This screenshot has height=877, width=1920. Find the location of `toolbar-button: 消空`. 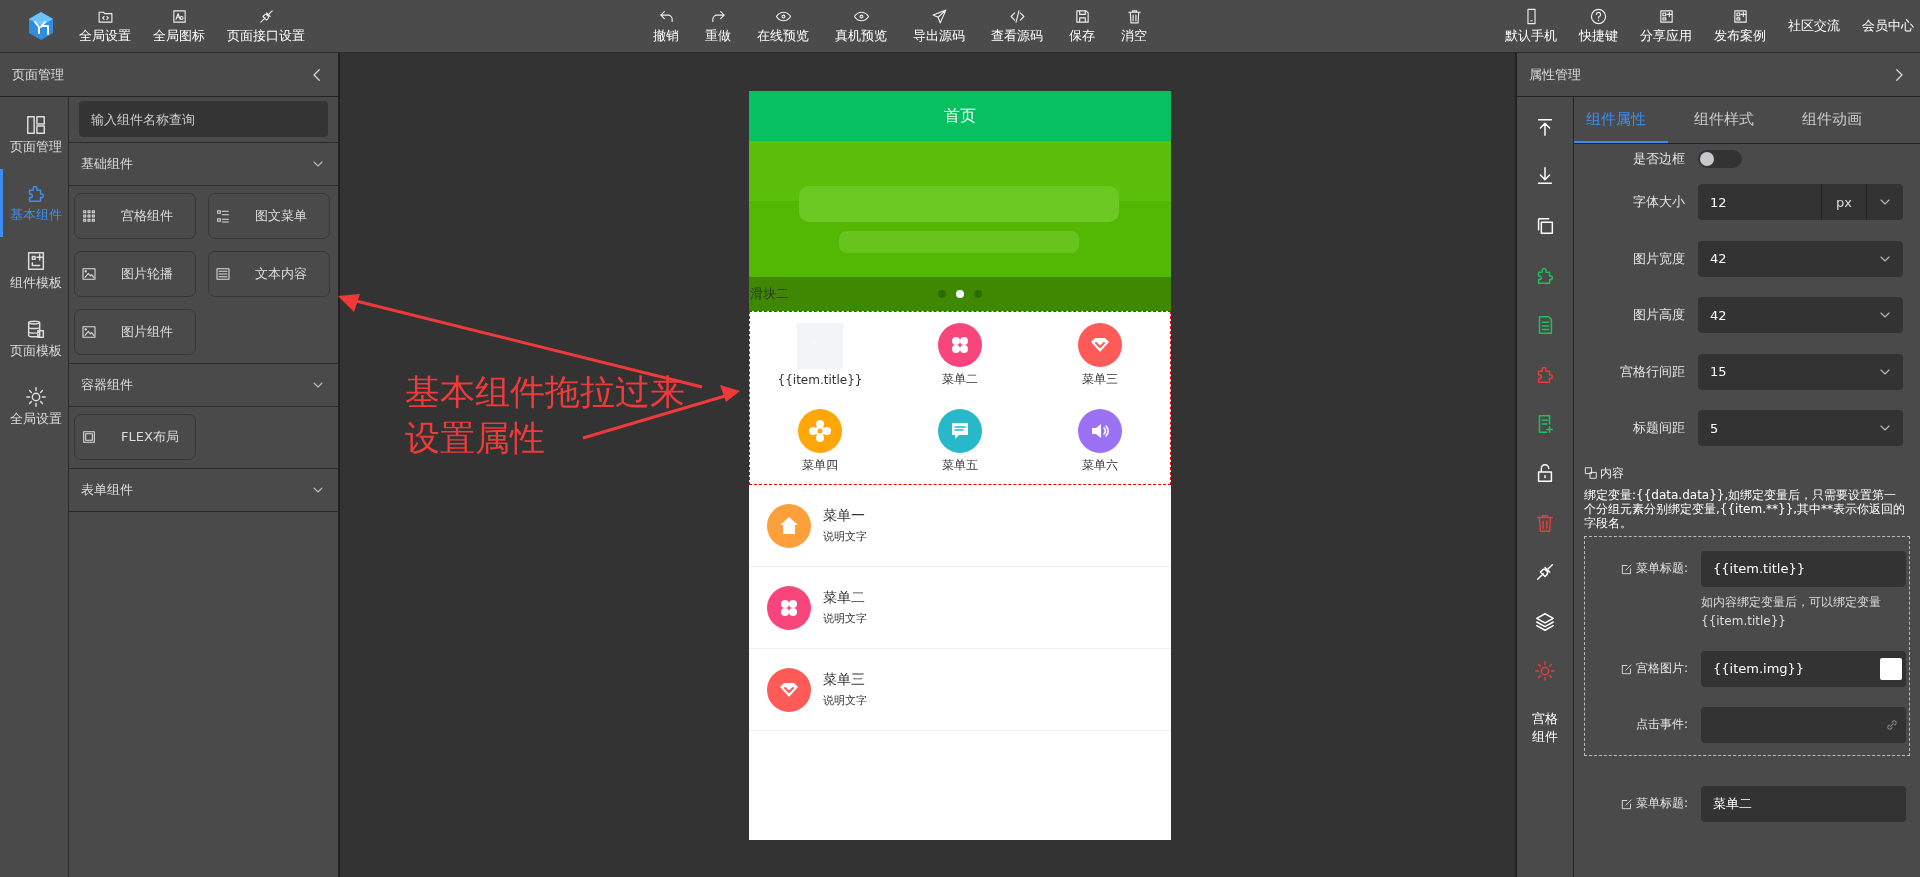

toolbar-button: 消空 is located at coordinates (1134, 26).